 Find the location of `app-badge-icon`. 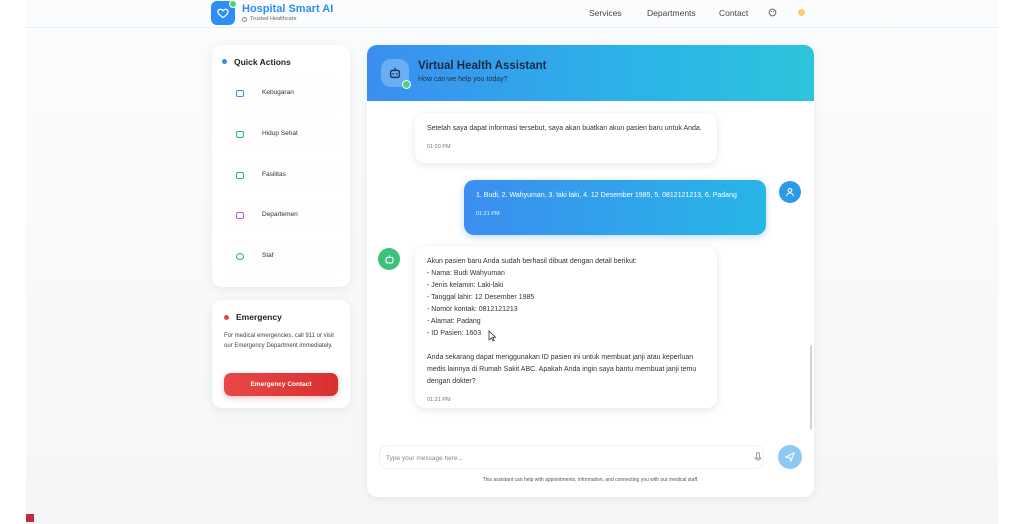

app-badge-icon is located at coordinates (30, 518).